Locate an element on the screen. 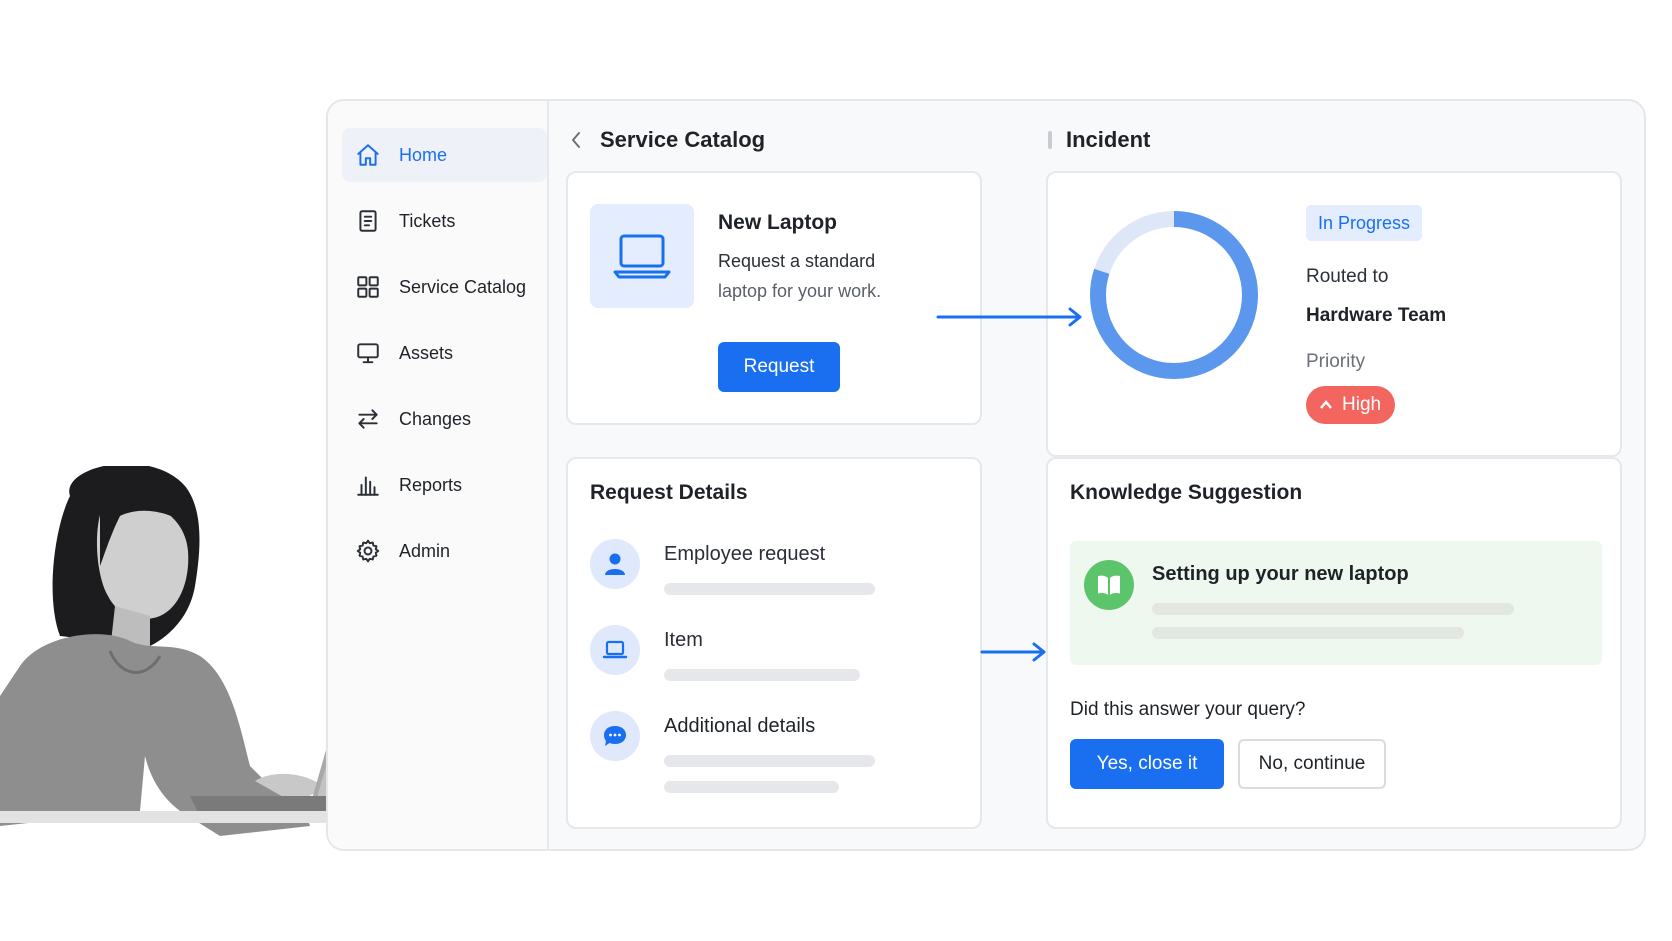 This screenshot has width=1672, height=941. gear-icon is located at coordinates (368, 551).